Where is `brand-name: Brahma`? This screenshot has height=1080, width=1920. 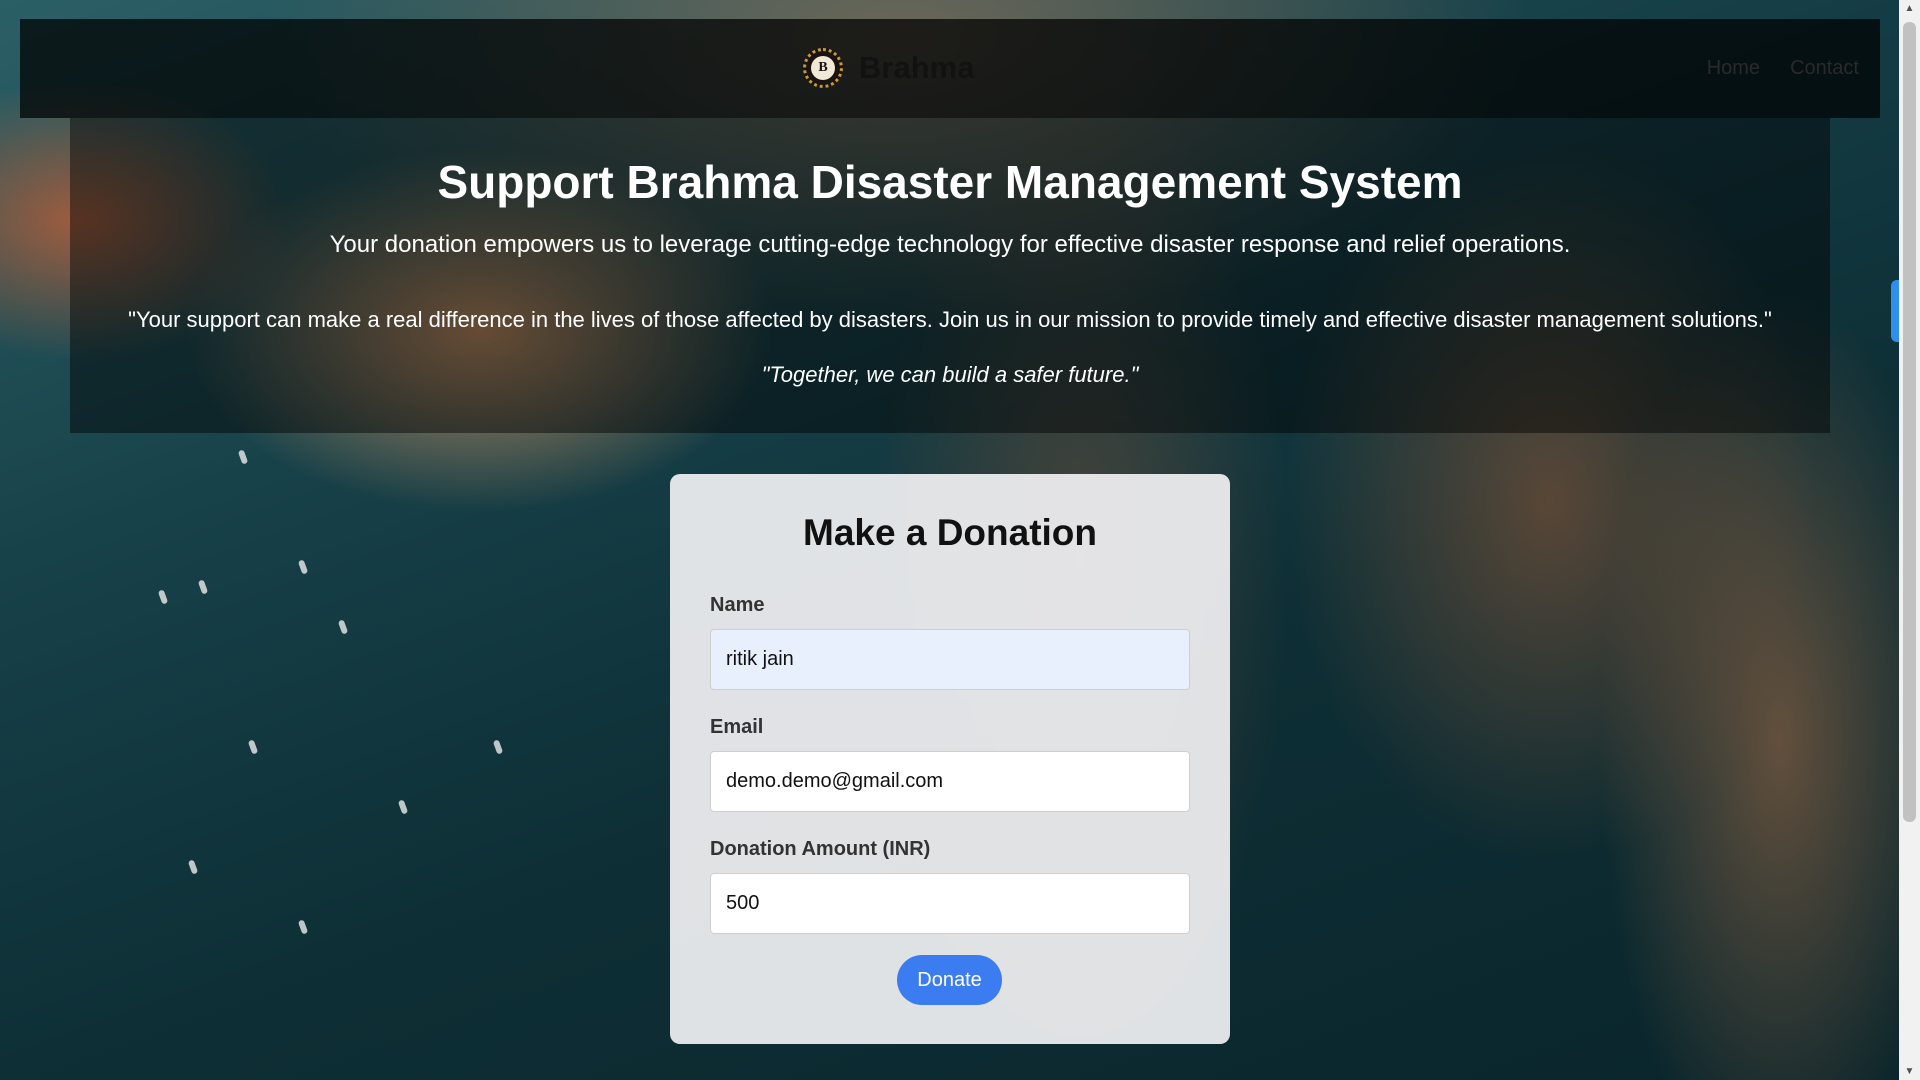 brand-name: Brahma is located at coordinates (917, 67).